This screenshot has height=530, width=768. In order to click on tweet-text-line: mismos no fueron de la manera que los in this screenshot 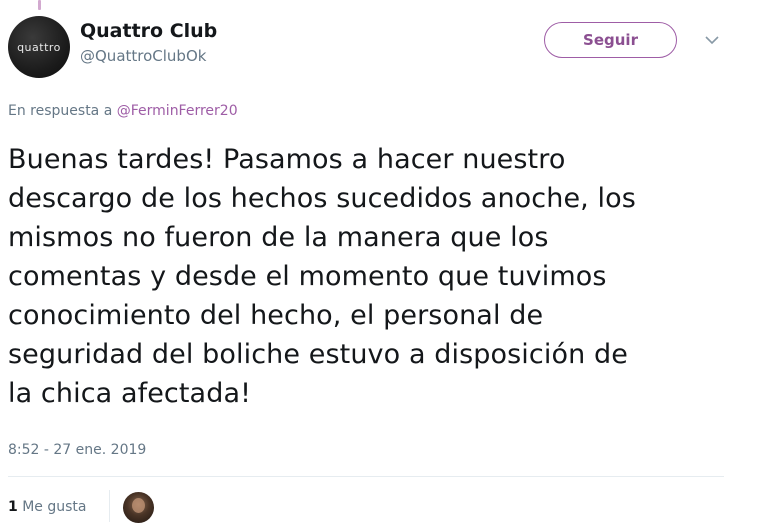, I will do `click(278, 237)`.